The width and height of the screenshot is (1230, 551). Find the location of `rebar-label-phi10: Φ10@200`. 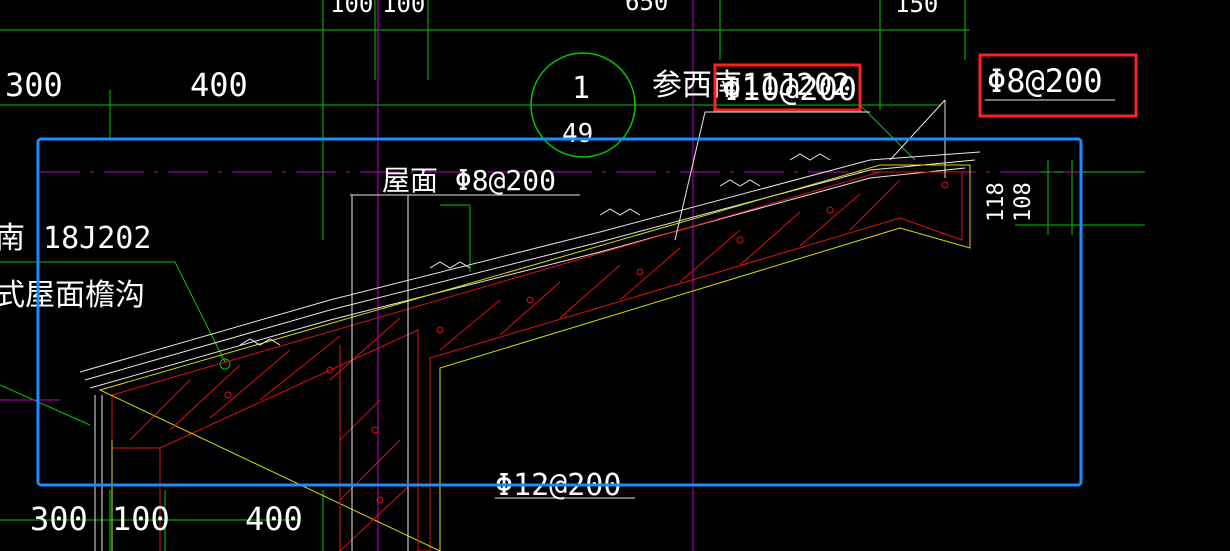

rebar-label-phi10: Φ10@200 is located at coordinates (789, 89).